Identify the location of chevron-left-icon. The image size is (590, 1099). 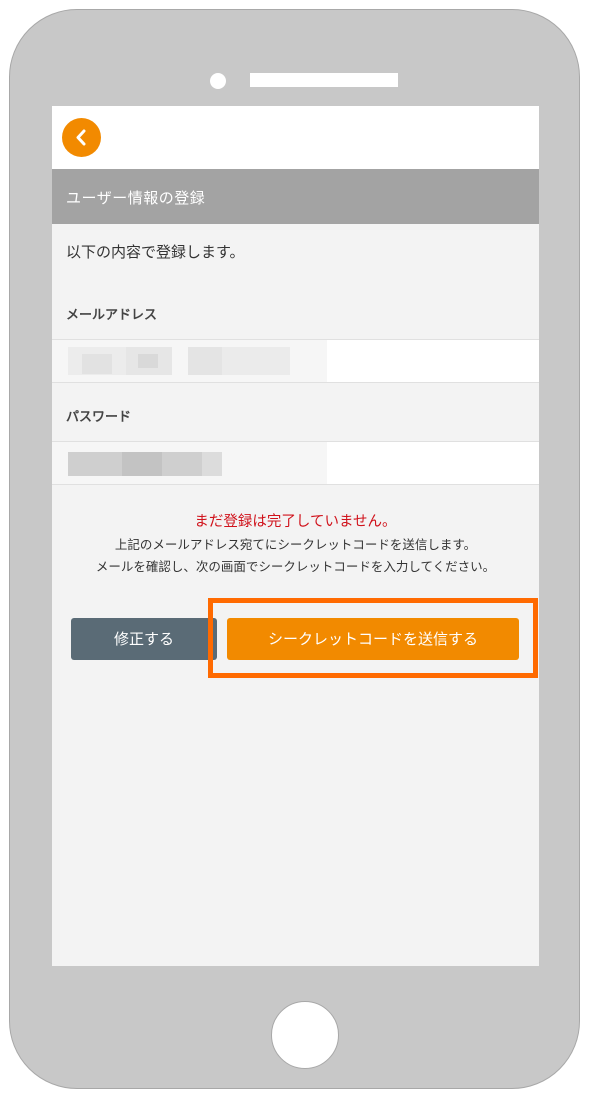
(81, 137).